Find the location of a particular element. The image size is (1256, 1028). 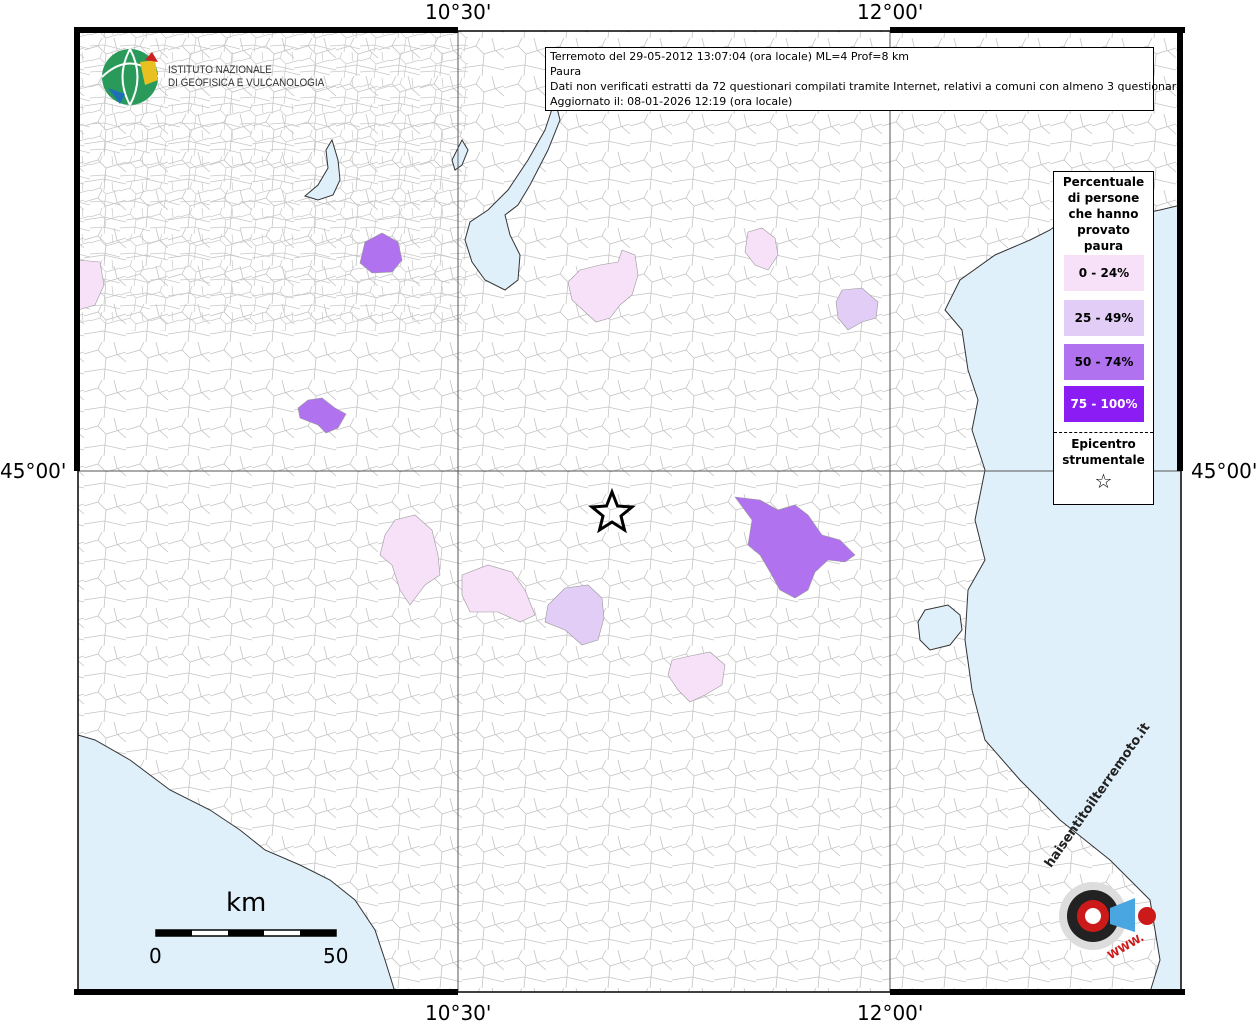

parameter-name: Paura is located at coordinates (566, 71).